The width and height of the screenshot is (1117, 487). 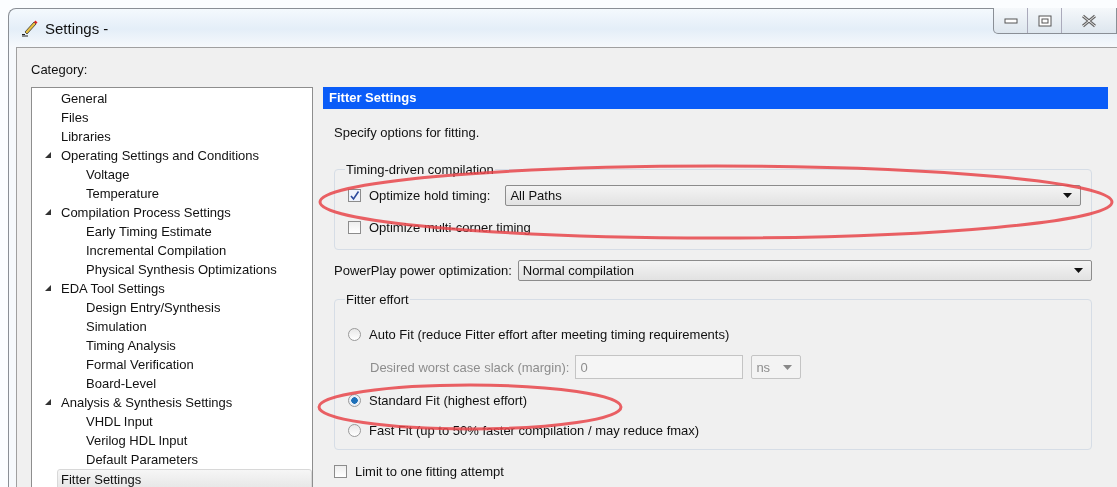 What do you see at coordinates (172, 193) in the screenshot?
I see `tree-item: Temperature` at bounding box center [172, 193].